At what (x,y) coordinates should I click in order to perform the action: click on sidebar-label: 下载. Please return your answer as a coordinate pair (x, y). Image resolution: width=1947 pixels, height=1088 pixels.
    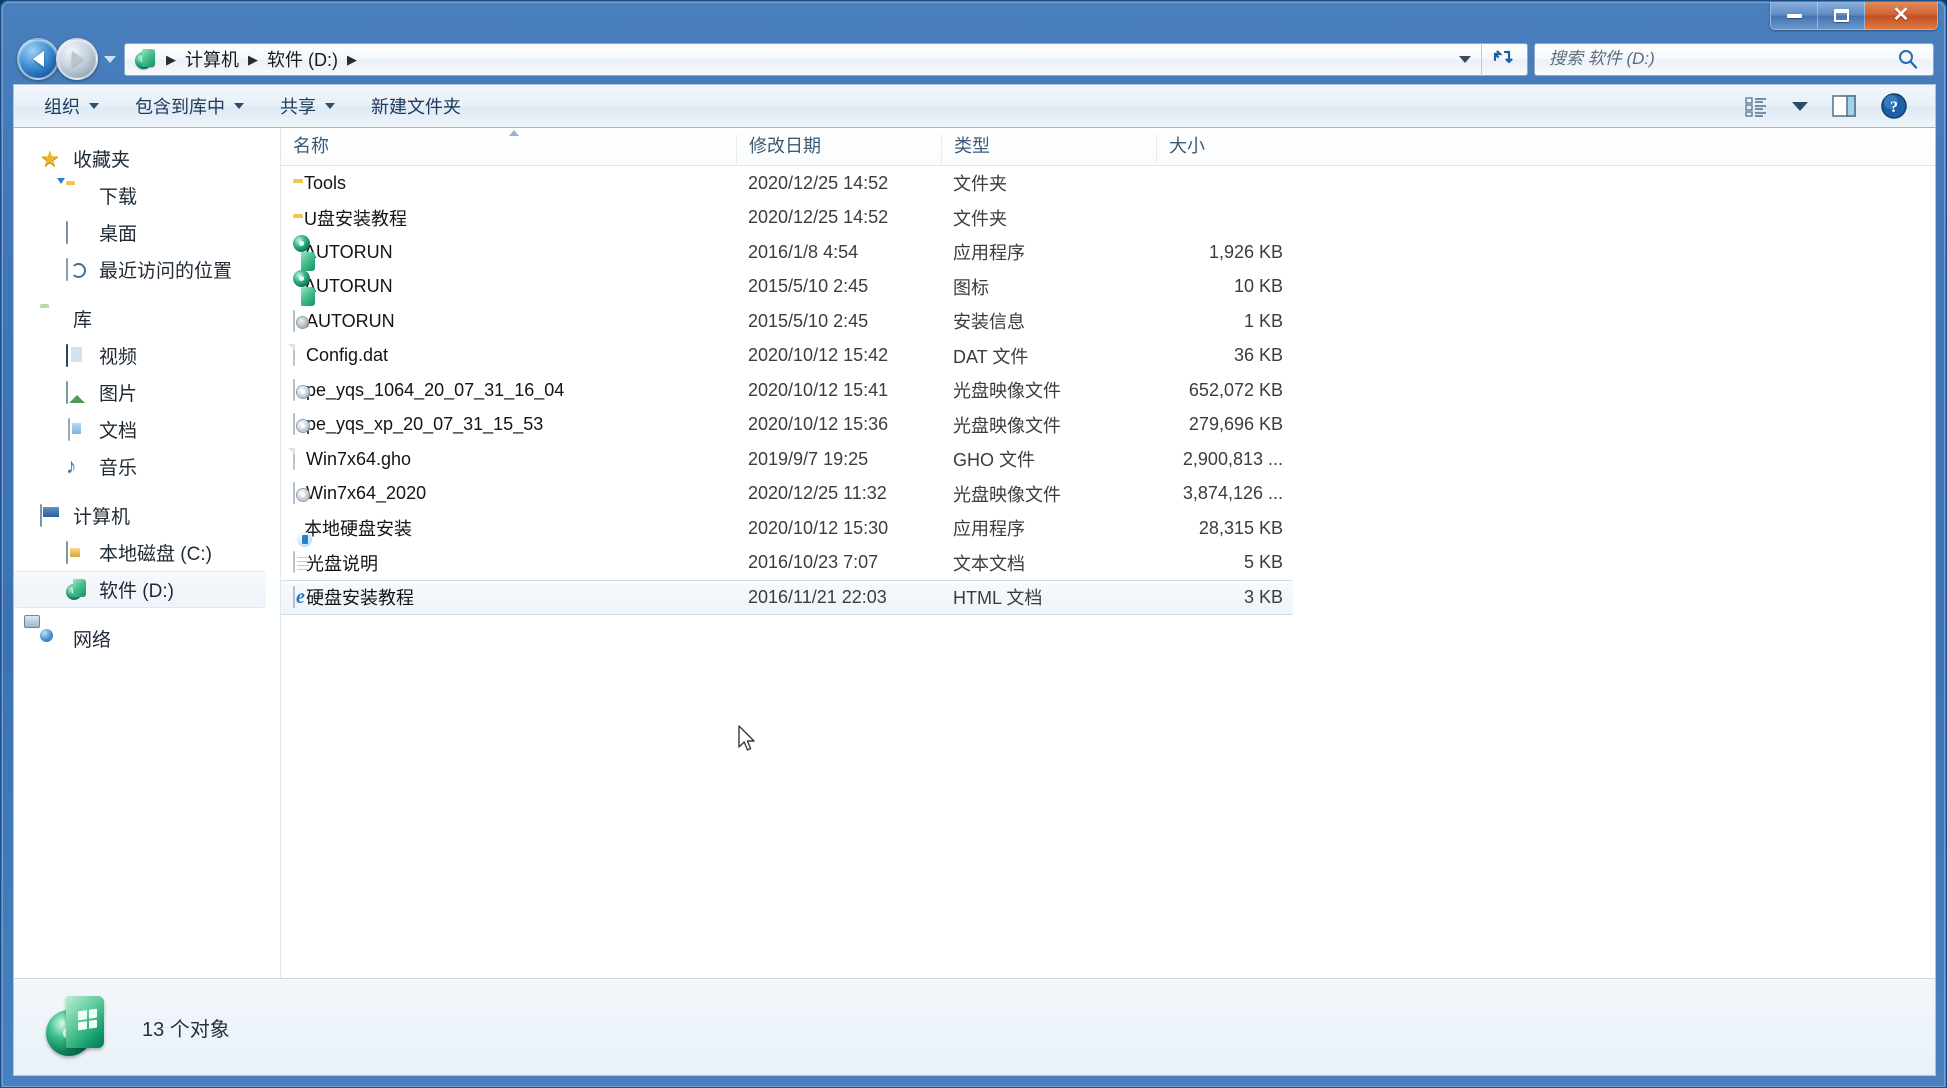
    Looking at the image, I should click on (118, 197).